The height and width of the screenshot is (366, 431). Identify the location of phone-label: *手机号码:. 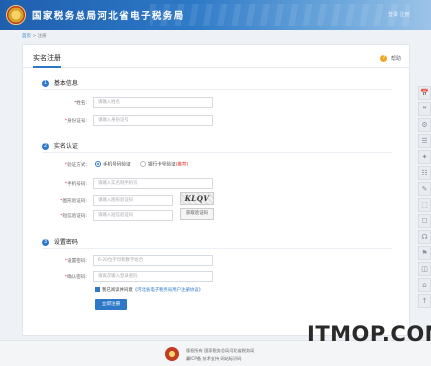
(75, 184).